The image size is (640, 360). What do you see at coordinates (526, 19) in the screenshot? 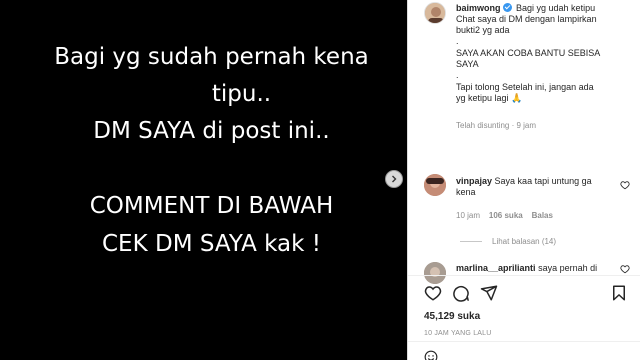
I see `caption-line: Chat saya di DM dengan lampirkan` at bounding box center [526, 19].